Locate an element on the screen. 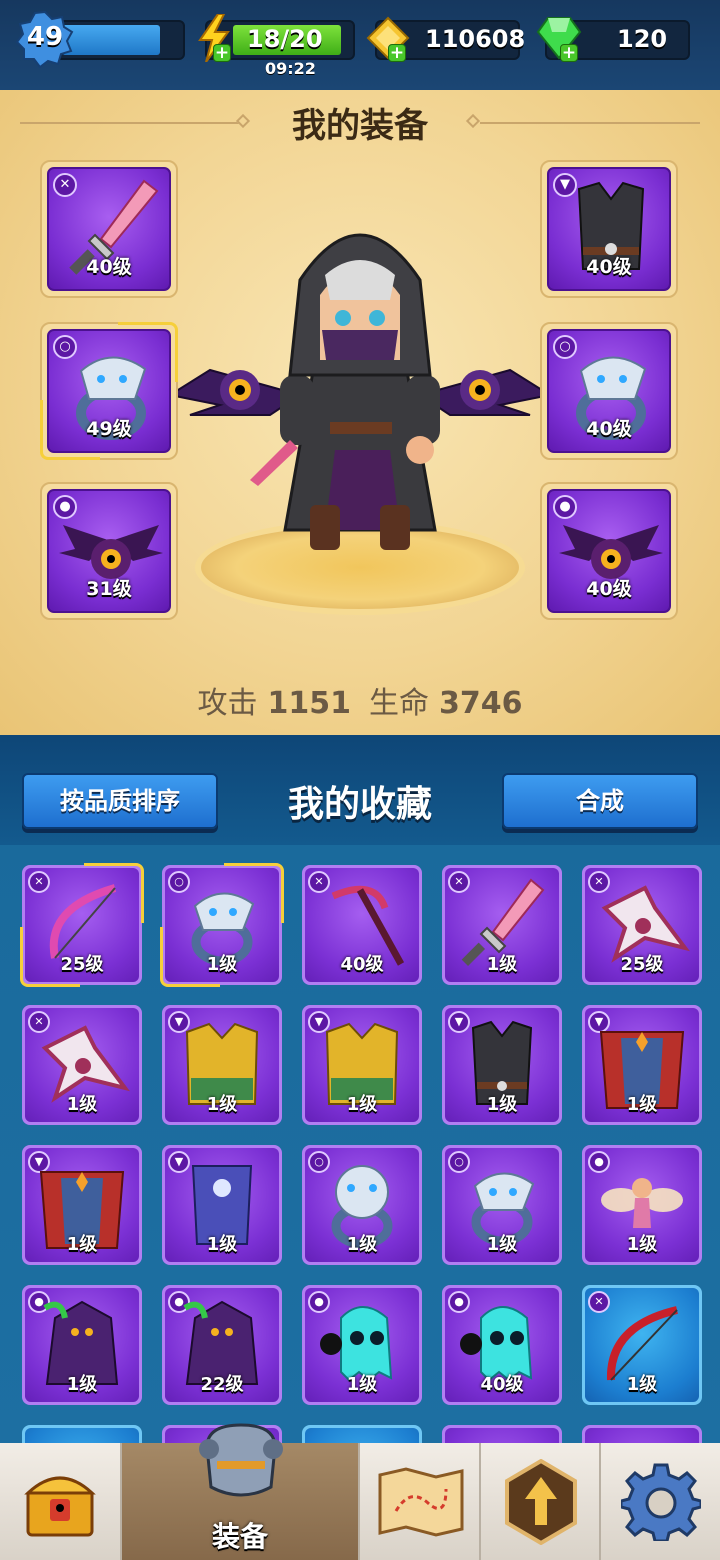 The width and height of the screenshot is (720, 1560). map-icon is located at coordinates (421, 1502).